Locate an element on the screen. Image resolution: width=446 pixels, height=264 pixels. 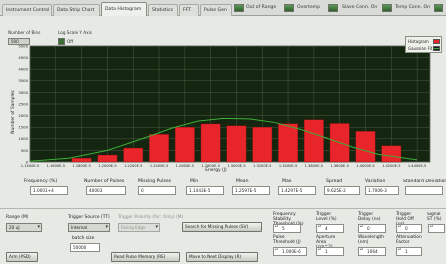
variation-readout: 1.7006-3 is located at coordinates (382, 190).